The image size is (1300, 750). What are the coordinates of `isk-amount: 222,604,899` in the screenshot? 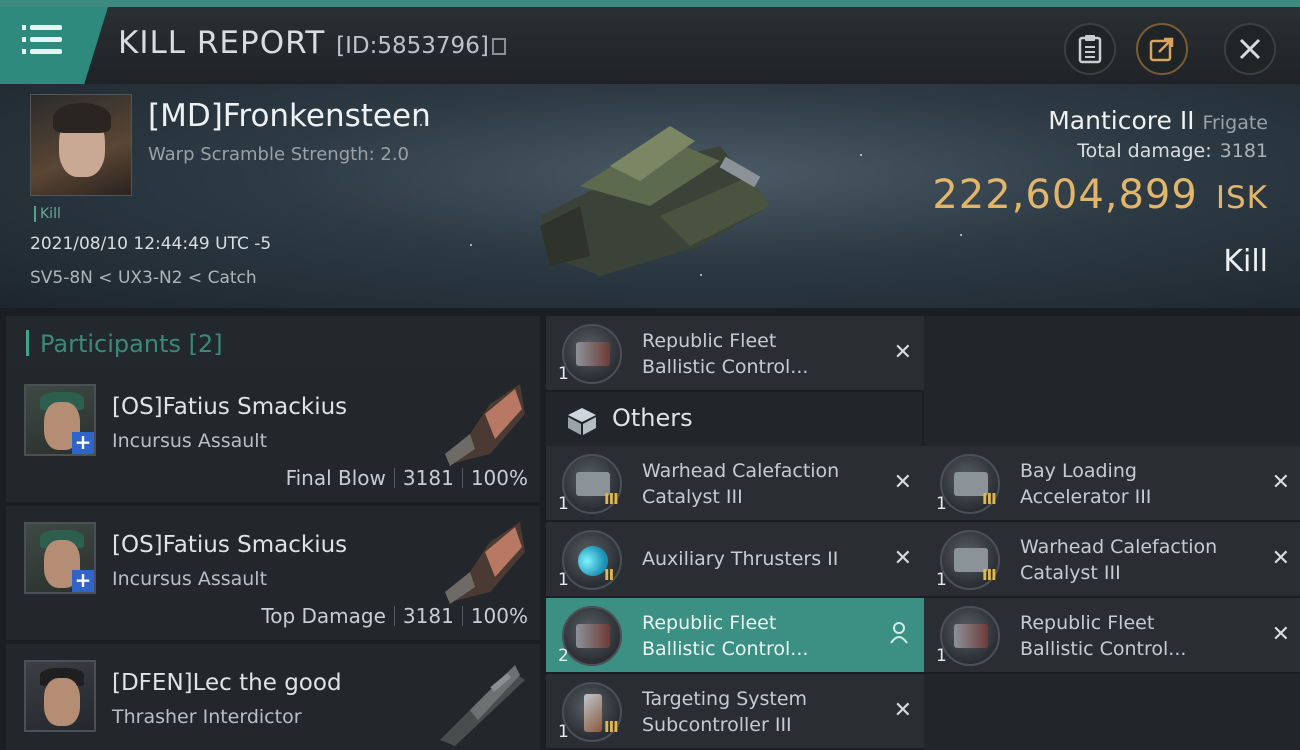 It's located at (1065, 195).